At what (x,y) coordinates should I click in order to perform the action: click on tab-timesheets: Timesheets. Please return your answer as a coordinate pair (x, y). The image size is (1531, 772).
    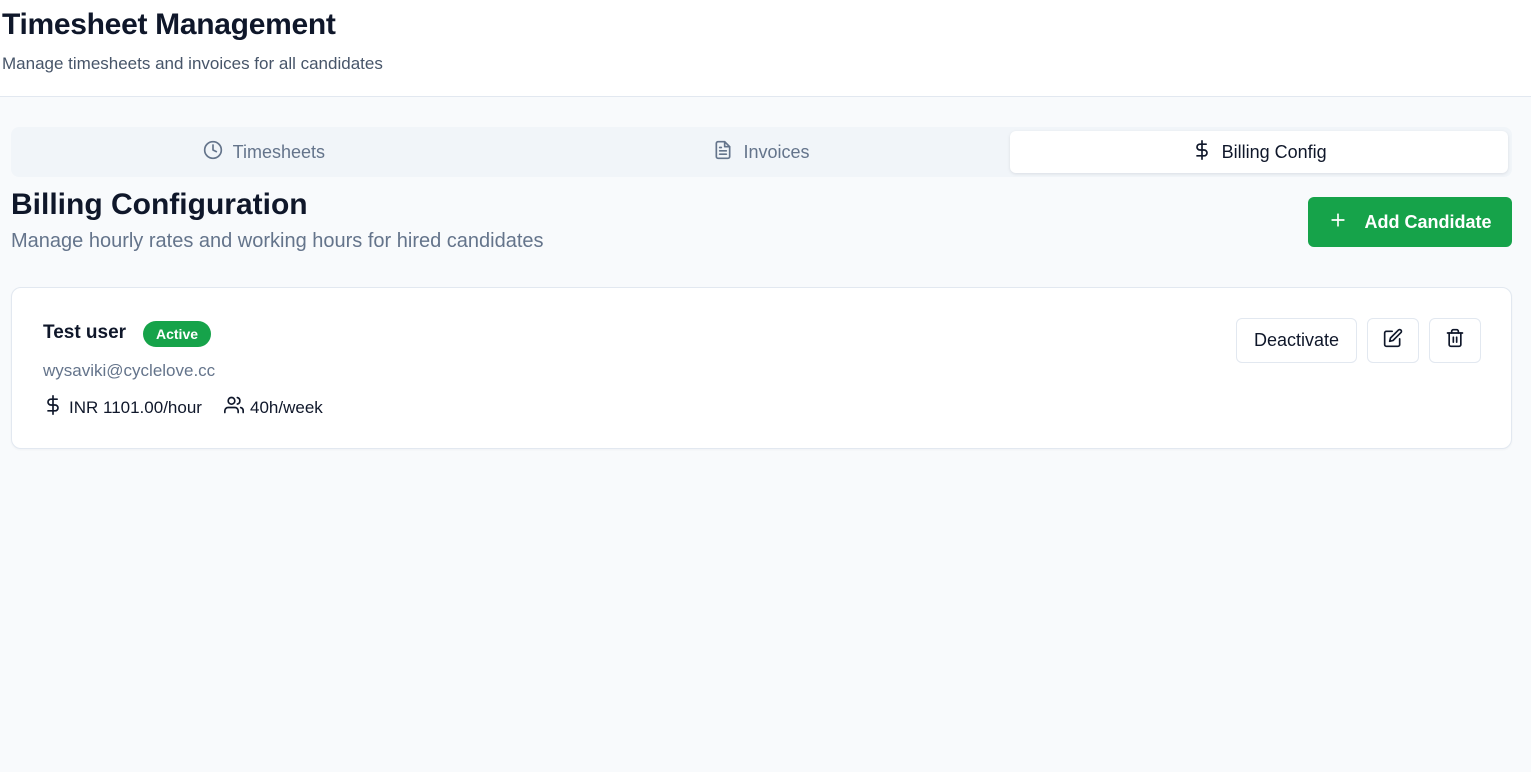
    Looking at the image, I should click on (264, 152).